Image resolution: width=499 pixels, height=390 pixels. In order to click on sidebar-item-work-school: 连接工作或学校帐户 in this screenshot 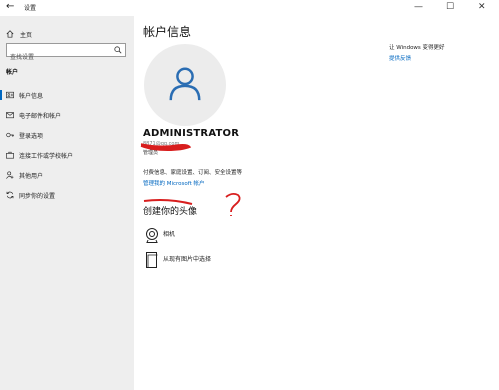, I will do `click(67, 155)`.